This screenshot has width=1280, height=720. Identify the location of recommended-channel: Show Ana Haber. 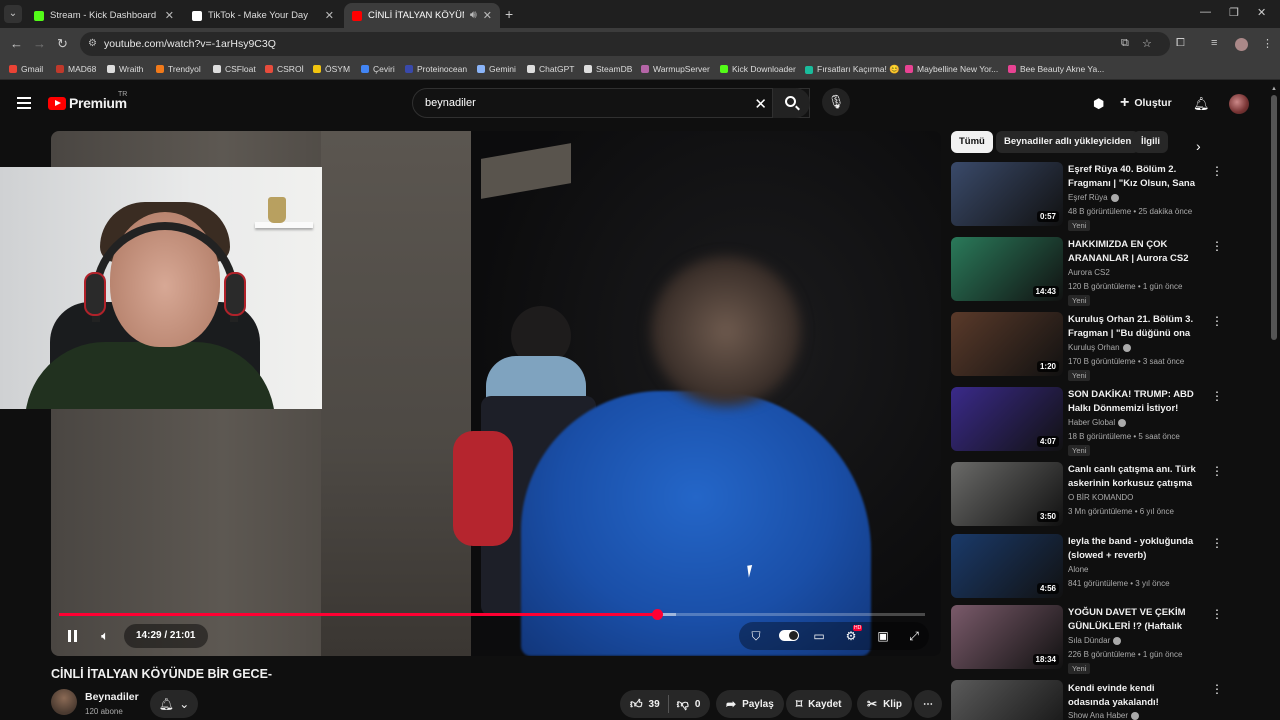
(1104, 715).